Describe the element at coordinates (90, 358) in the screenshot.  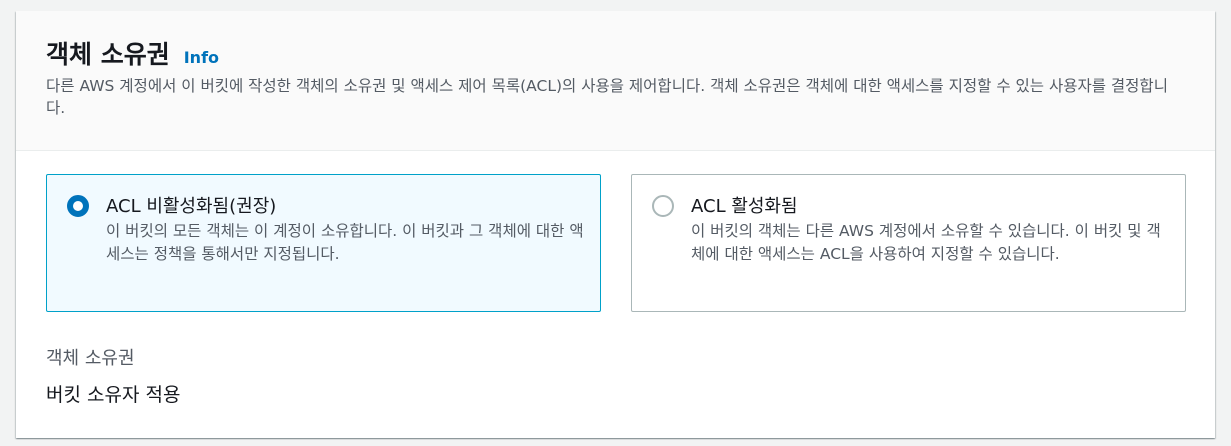
I see `ownership-field-label: 객체 소유권` at that location.